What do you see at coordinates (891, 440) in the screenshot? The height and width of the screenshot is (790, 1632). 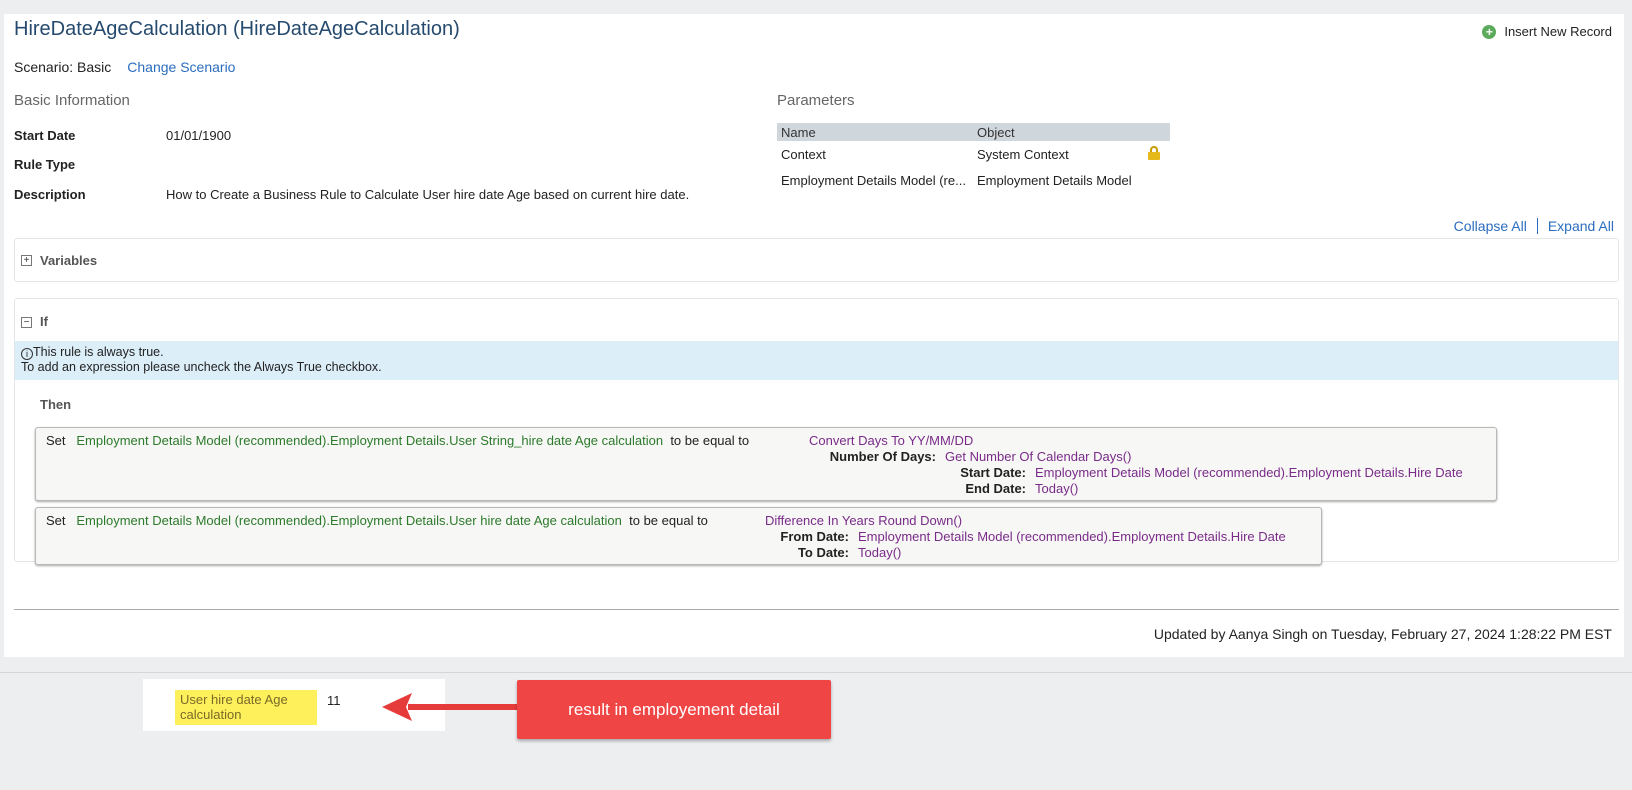 I see `function-name: Convert Days To YY/MM/DD` at bounding box center [891, 440].